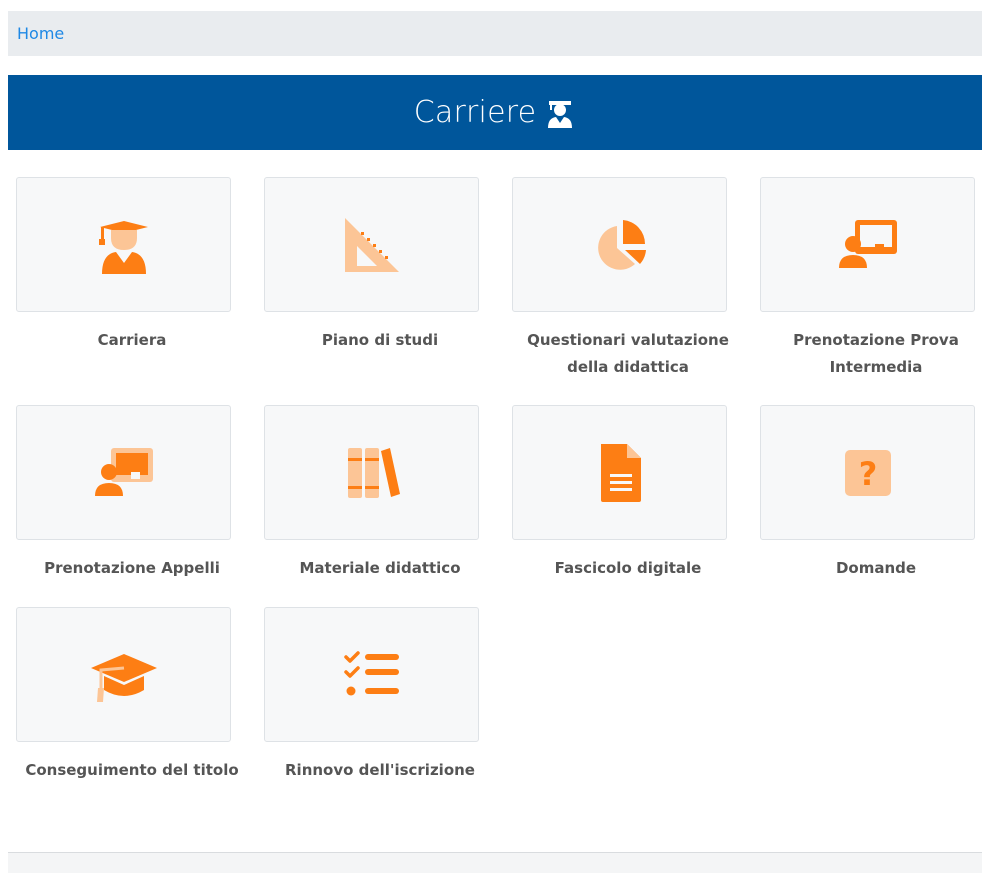 Image resolution: width=982 pixels, height=873 pixels. Describe the element at coordinates (876, 353) in the screenshot. I see `tile-label: Prenotazione Prova Intermedia` at that location.